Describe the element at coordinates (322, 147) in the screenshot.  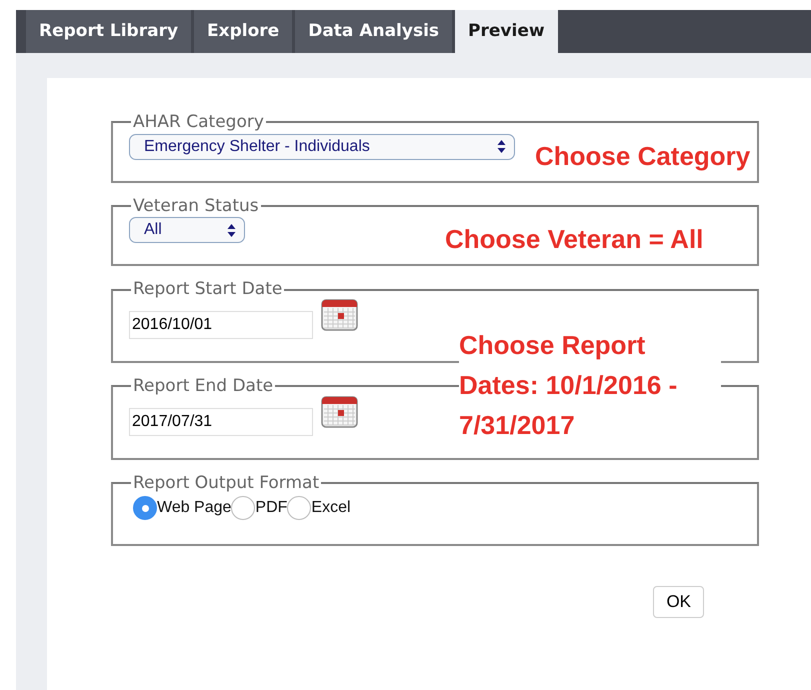
I see `dropdown: Emergency Shelter - Individuals` at that location.